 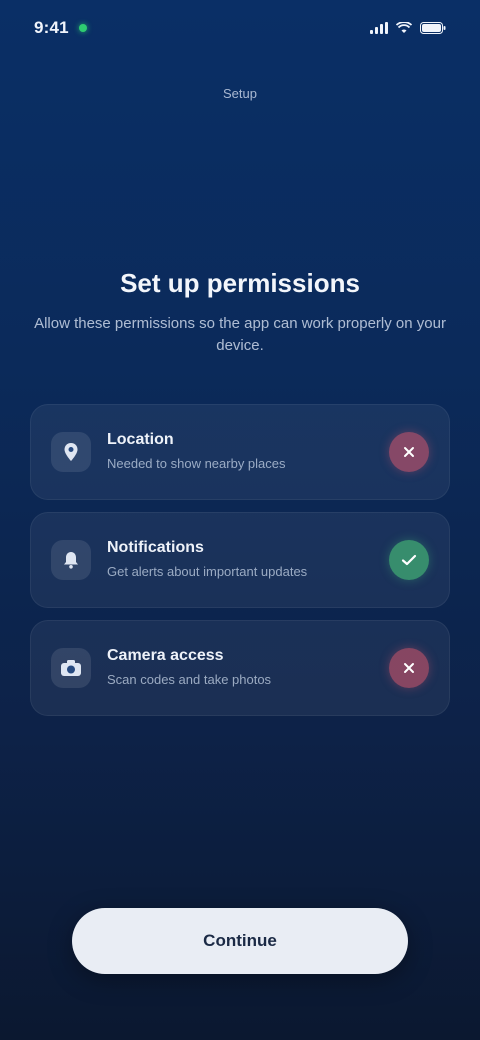 I want to click on location-icon, so click(x=71, y=452).